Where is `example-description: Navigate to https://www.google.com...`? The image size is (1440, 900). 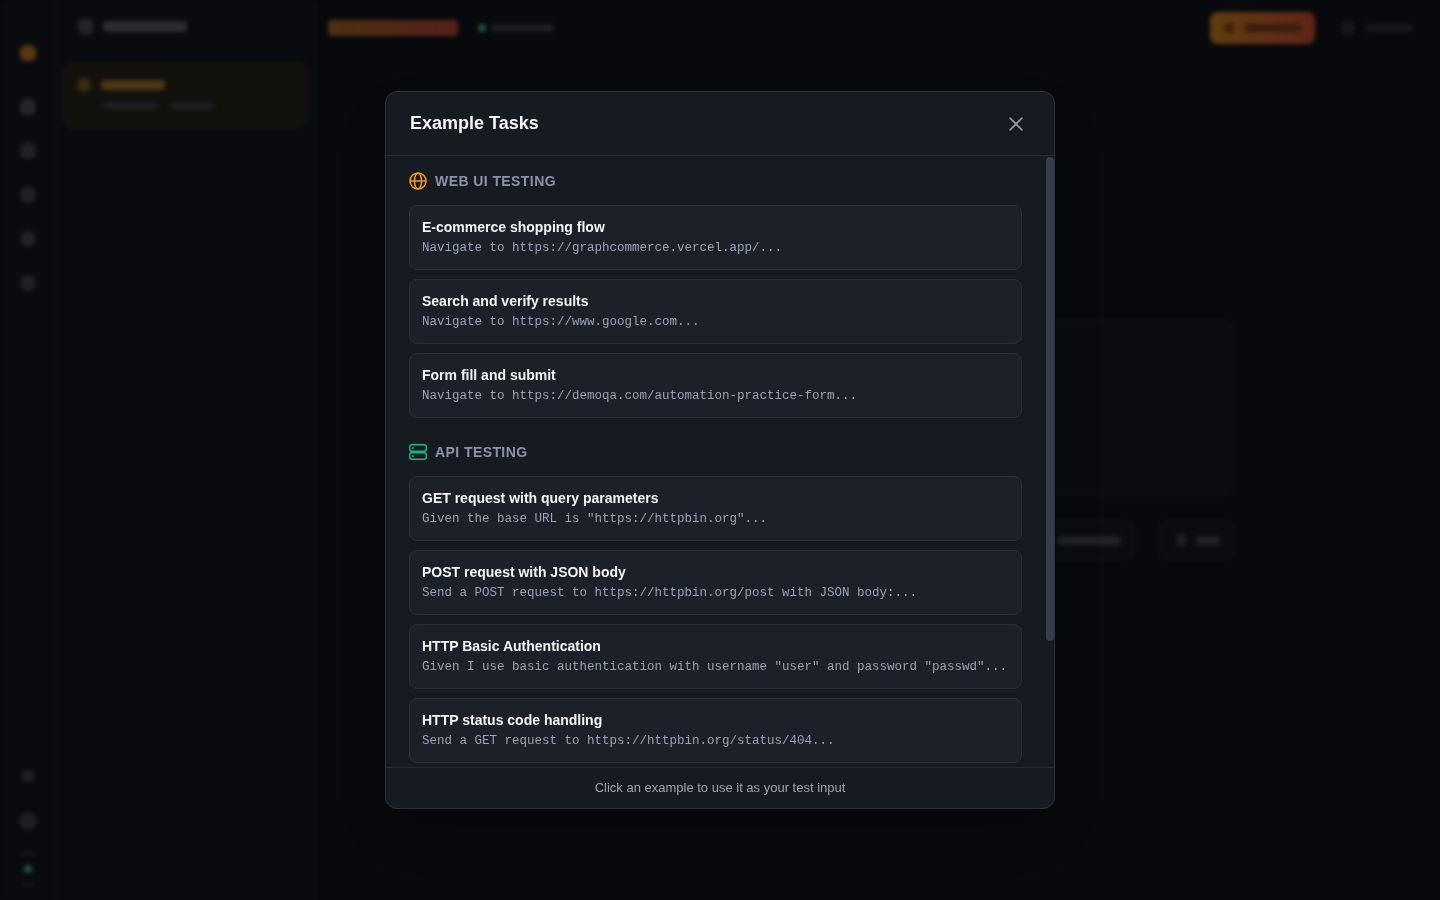
example-description: Navigate to https://www.google.com... is located at coordinates (561, 322).